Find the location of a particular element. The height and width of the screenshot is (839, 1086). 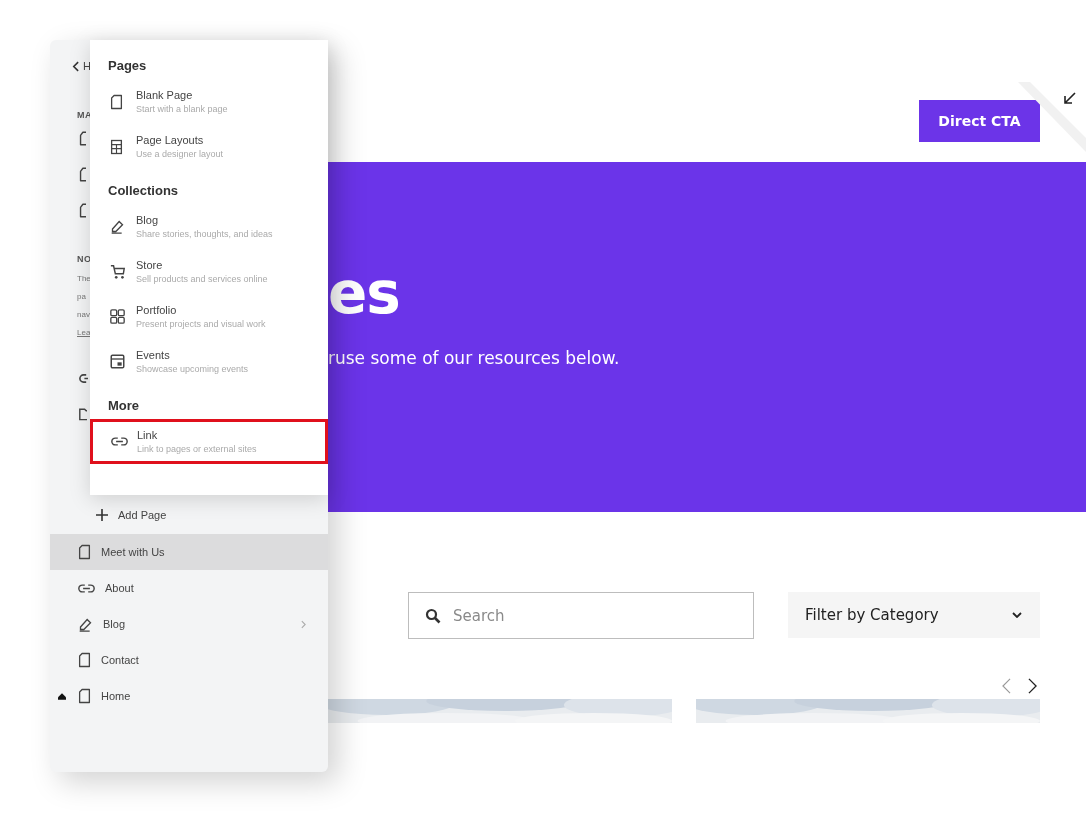

cta-button: Direct CTA is located at coordinates (979, 121).